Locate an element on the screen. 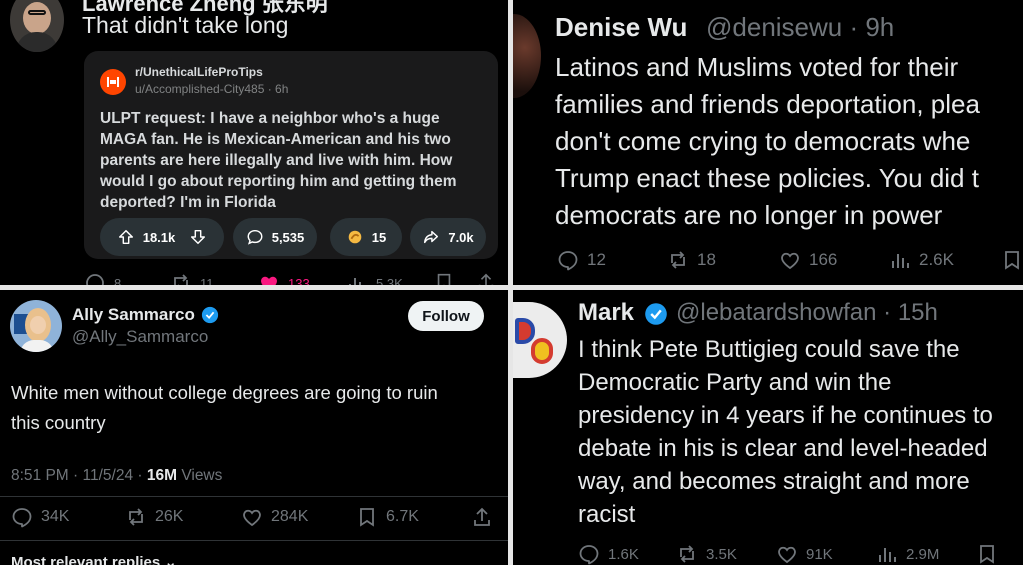 The width and height of the screenshot is (1023, 565). tweet-line: this country is located at coordinates (58, 422).